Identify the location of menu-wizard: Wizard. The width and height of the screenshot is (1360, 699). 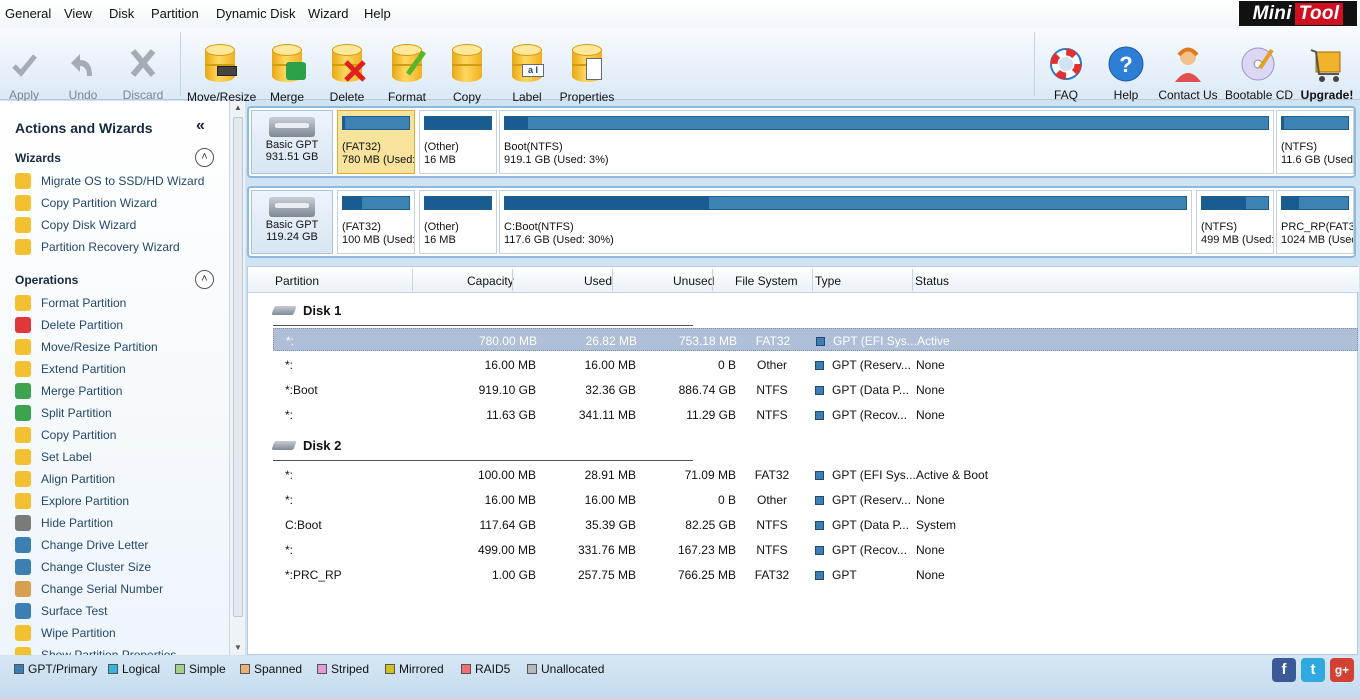
(328, 13).